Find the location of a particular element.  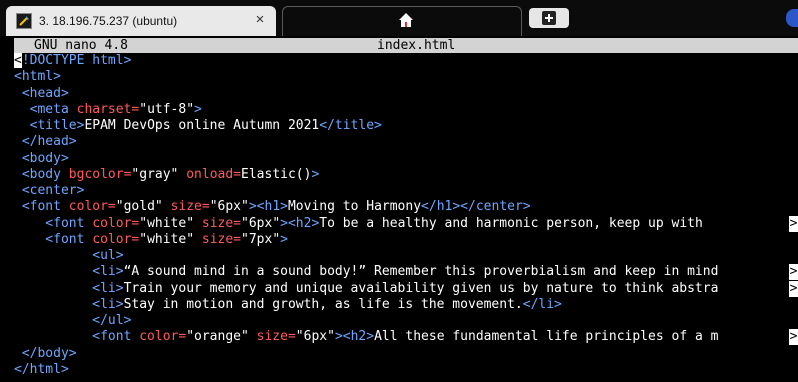

code-token: "orange" is located at coordinates (221, 337).